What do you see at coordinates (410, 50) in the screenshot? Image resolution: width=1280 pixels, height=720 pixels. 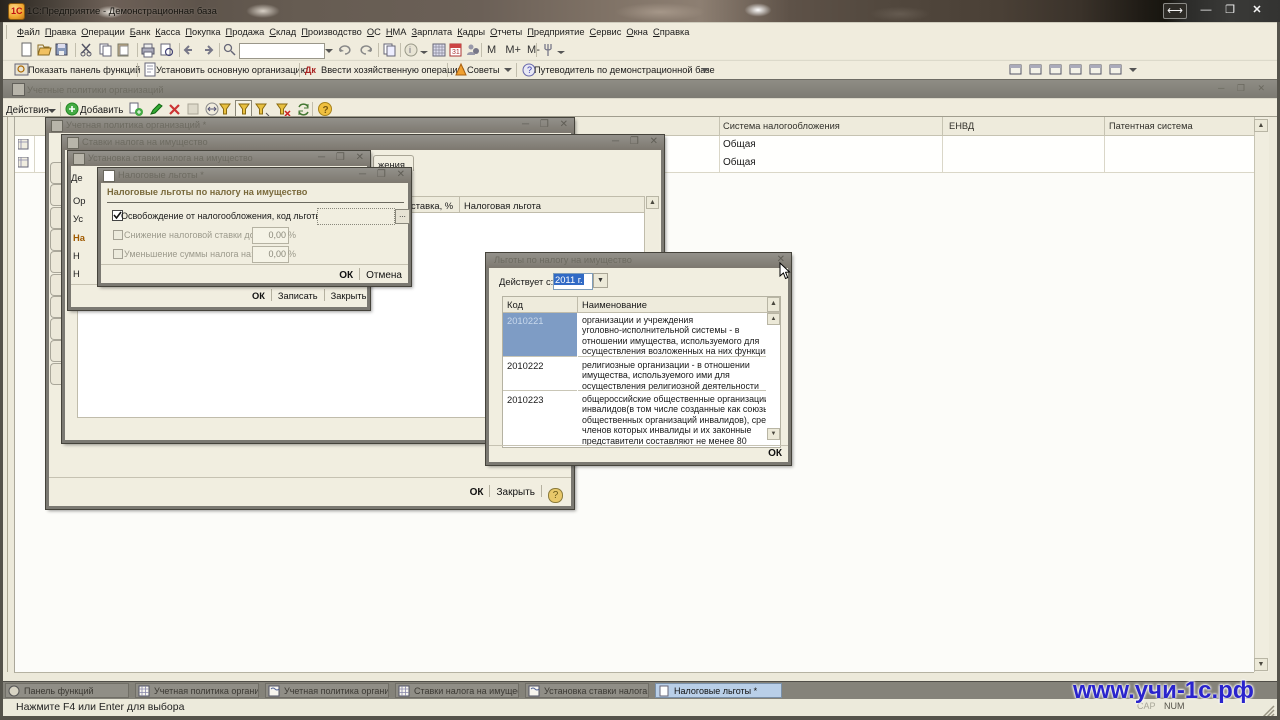 I see `svg-text: i` at bounding box center [410, 50].